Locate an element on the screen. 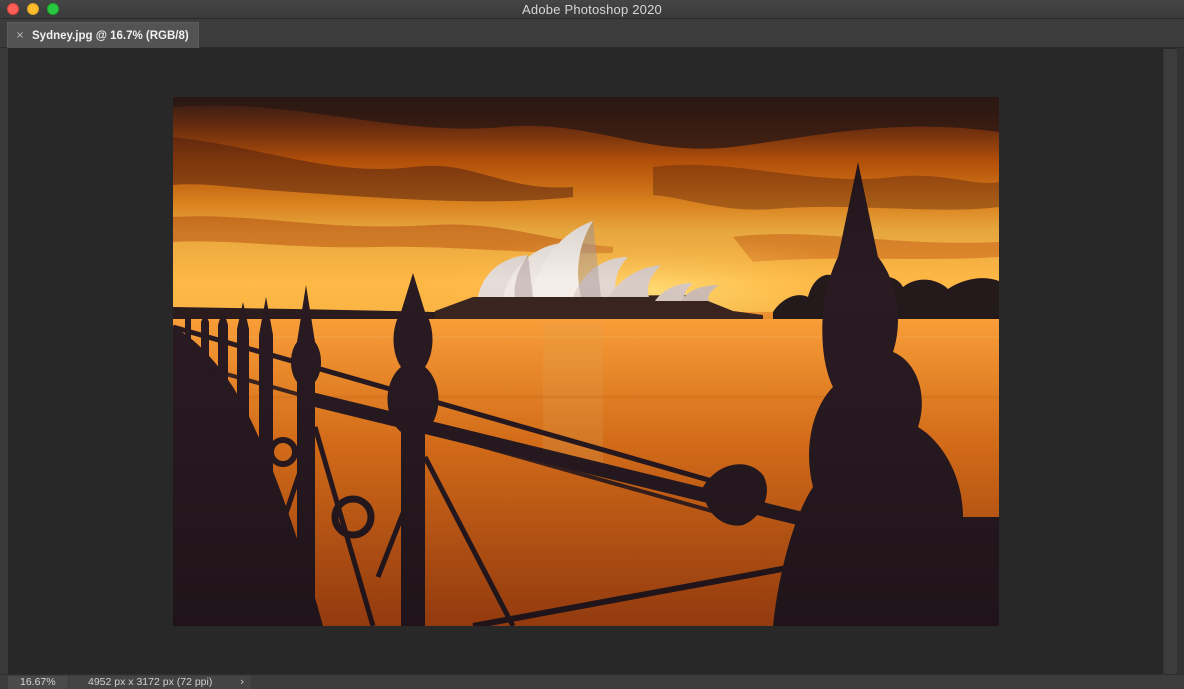 This screenshot has width=1184, height=689. document-tab-bar: × Sydney.jpg @ 16.7% (RGB/8) is located at coordinates (592, 33).